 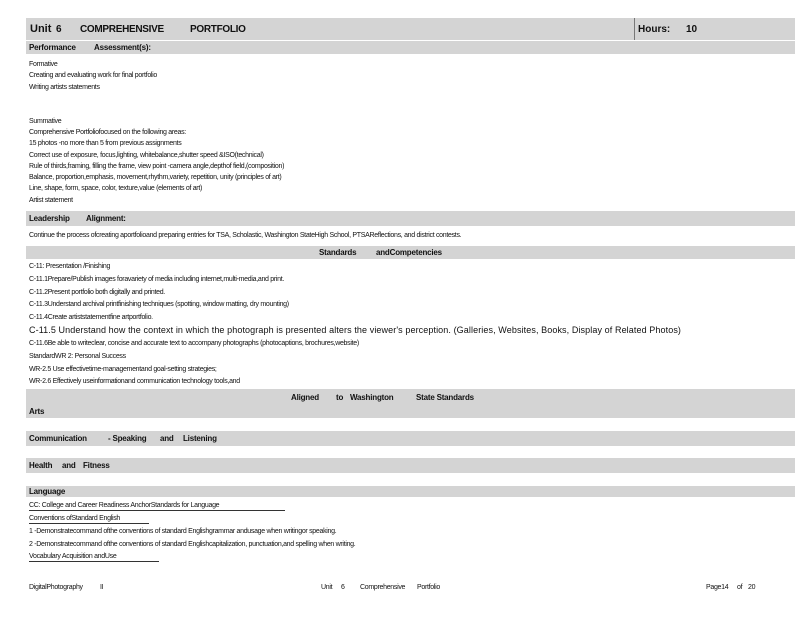 What do you see at coordinates (410, 403) in the screenshot?
I see `washington-bar` at bounding box center [410, 403].